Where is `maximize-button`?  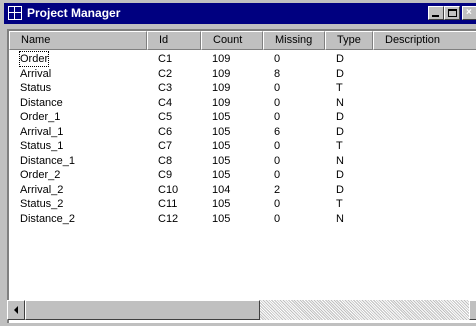
maximize-button is located at coordinates (452, 13).